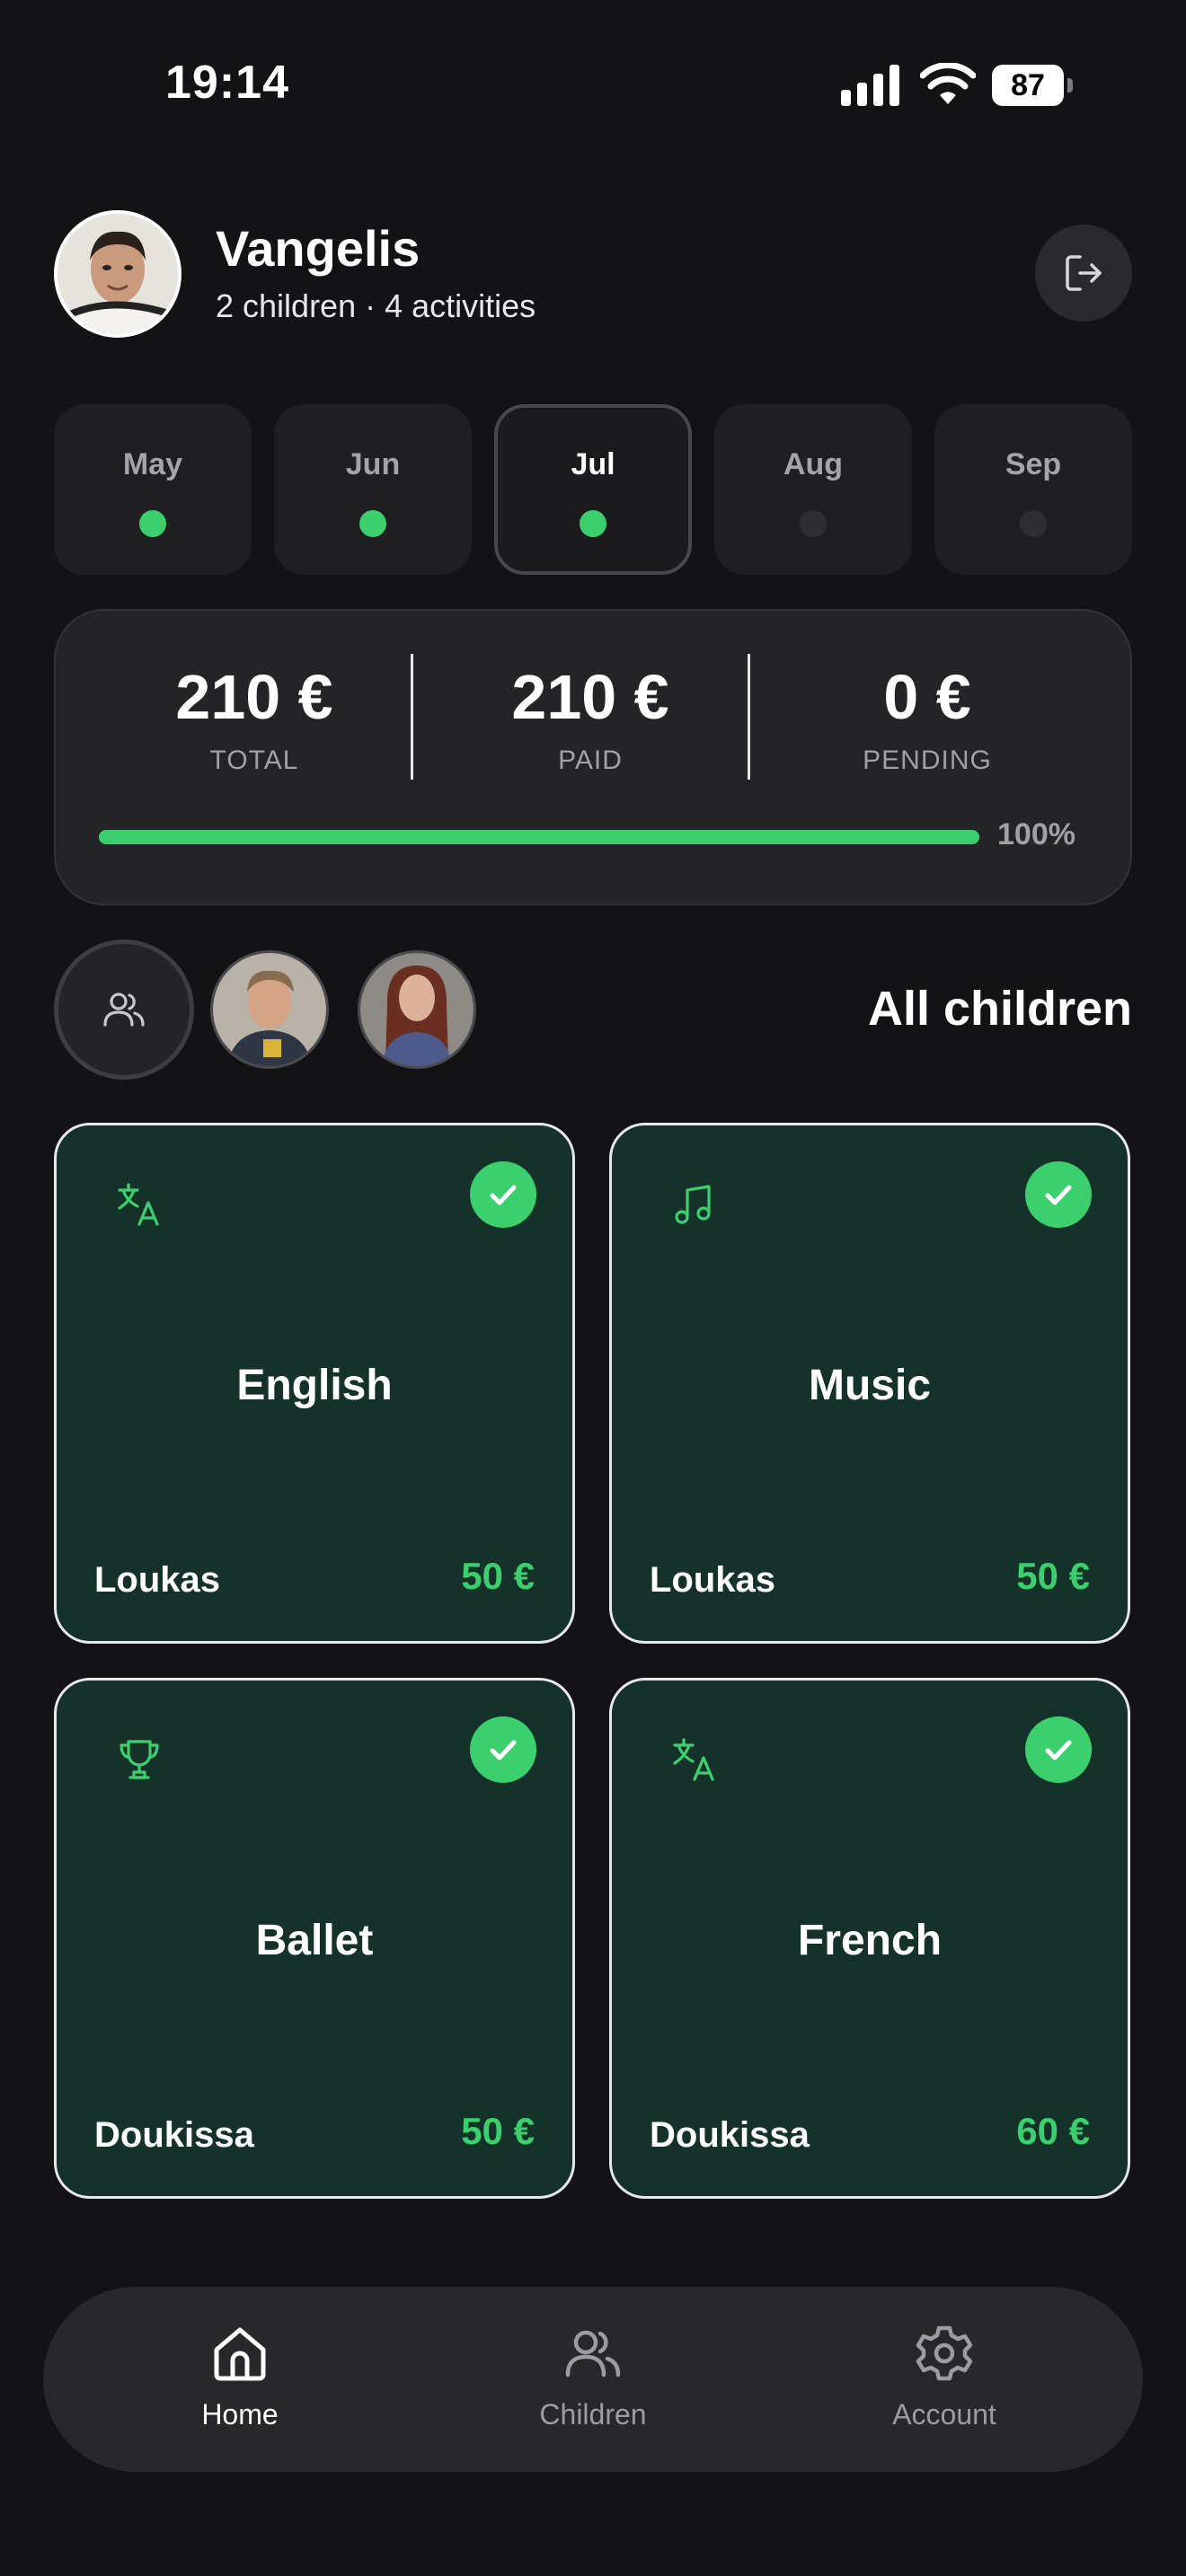 The width and height of the screenshot is (1186, 2576). What do you see at coordinates (117, 274) in the screenshot?
I see `avatar` at bounding box center [117, 274].